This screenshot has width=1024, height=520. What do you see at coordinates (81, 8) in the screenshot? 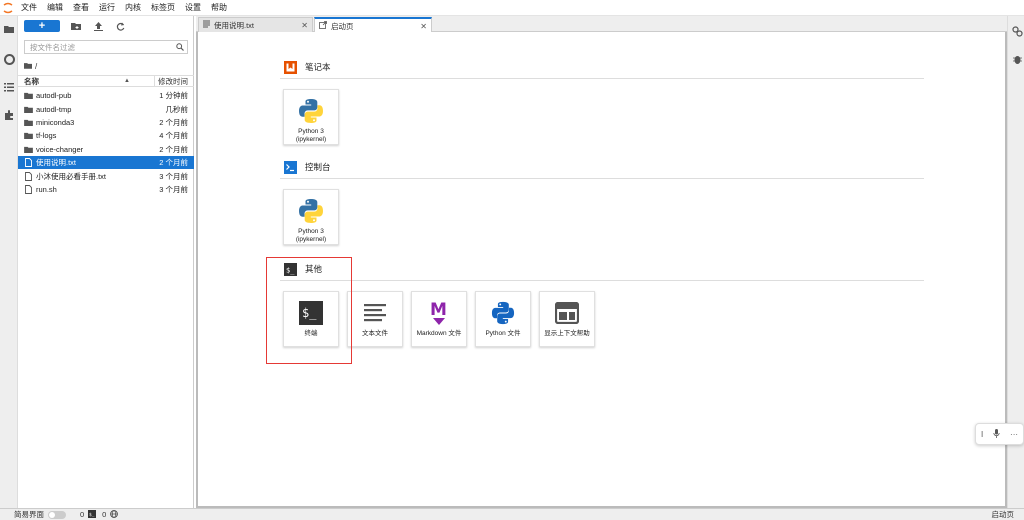
I see `menu-view: 查看` at bounding box center [81, 8].